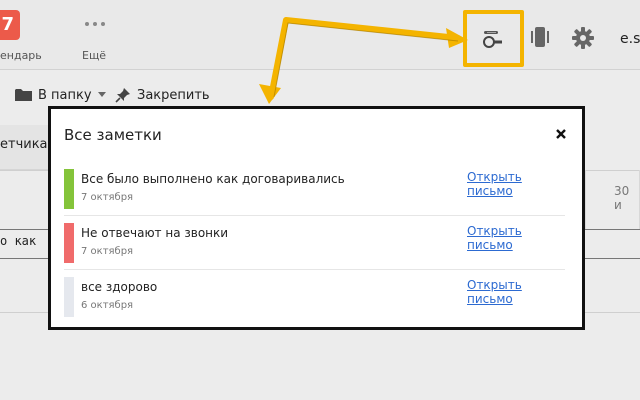  What do you see at coordinates (113, 135) in the screenshot?
I see `modal-title: Все заметки` at bounding box center [113, 135].